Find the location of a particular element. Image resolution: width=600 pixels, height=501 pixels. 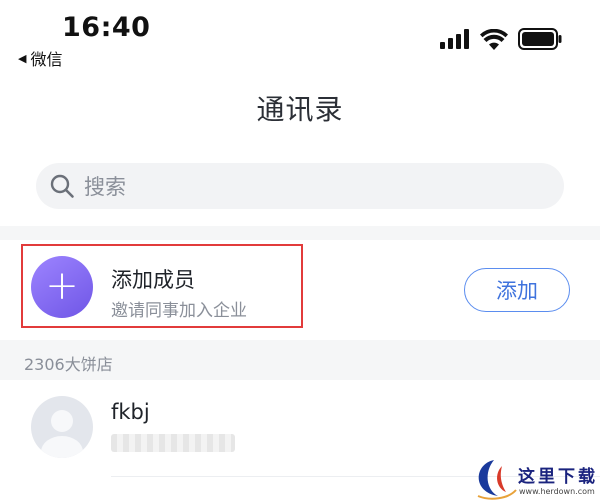

cellular-signal-icon is located at coordinates (454, 39).